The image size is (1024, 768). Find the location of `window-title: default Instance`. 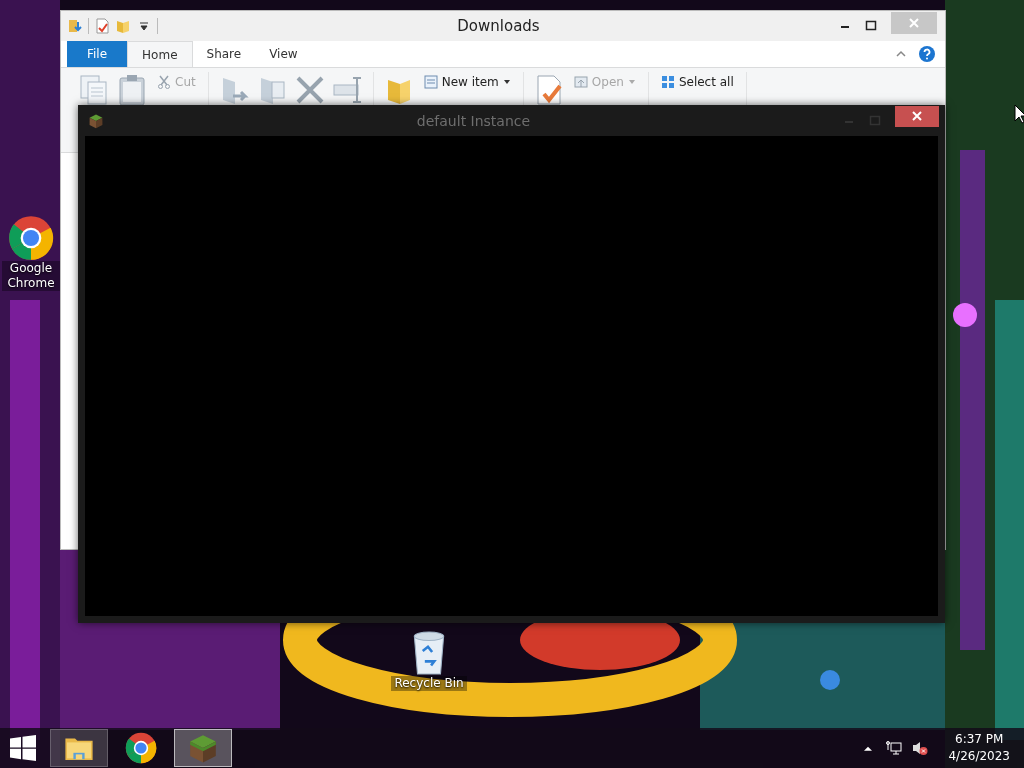

window-title: default Instance is located at coordinates (473, 120).